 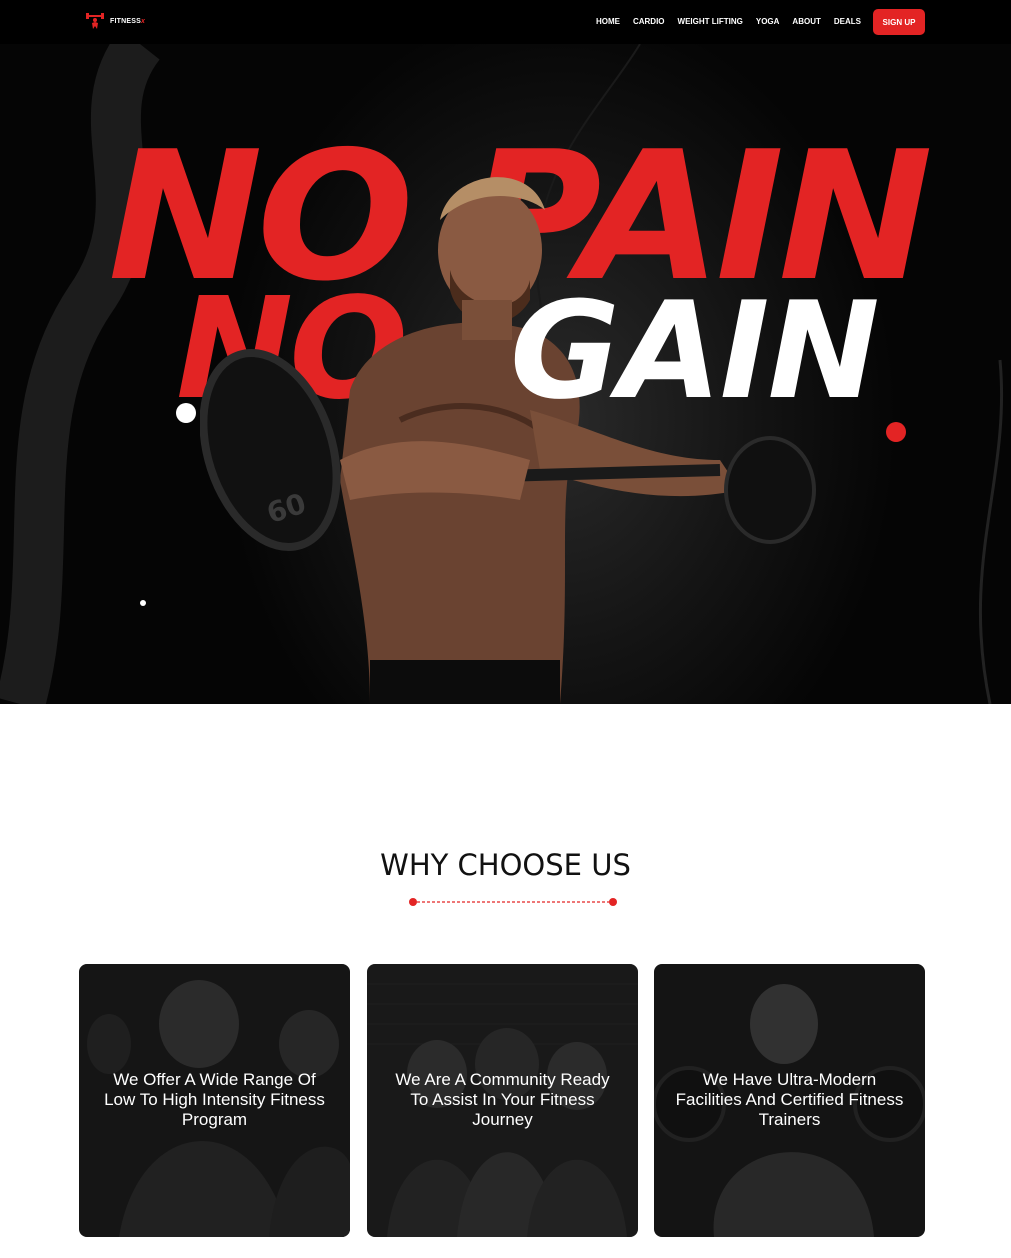 What do you see at coordinates (847, 21) in the screenshot?
I see `nav-deals: DEALS` at bounding box center [847, 21].